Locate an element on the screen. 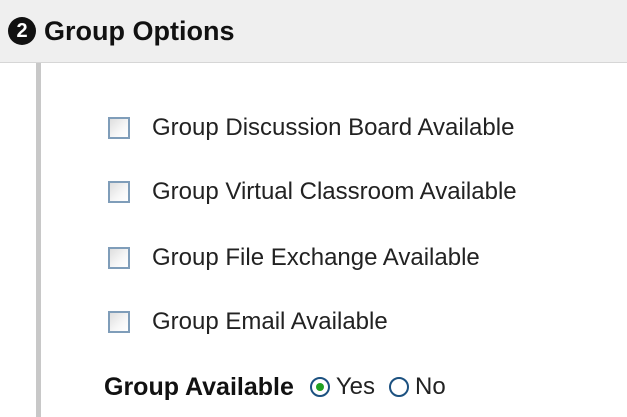  discussion-board-checkbox is located at coordinates (119, 128).